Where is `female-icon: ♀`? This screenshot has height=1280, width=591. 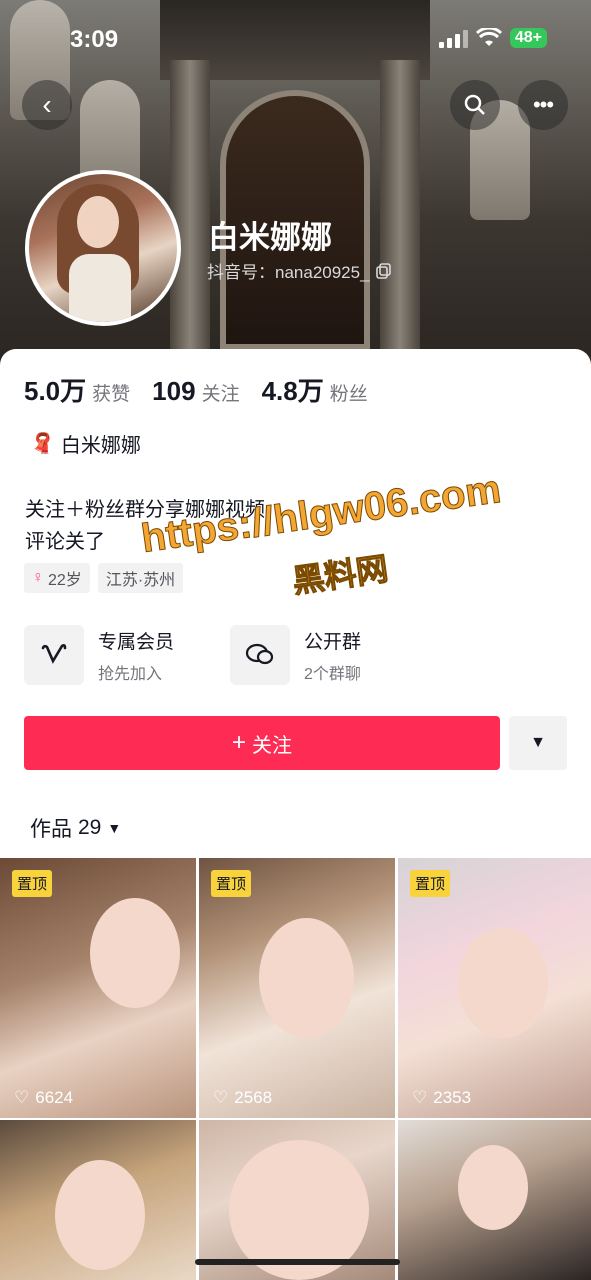
female-icon: ♀ is located at coordinates (38, 577).